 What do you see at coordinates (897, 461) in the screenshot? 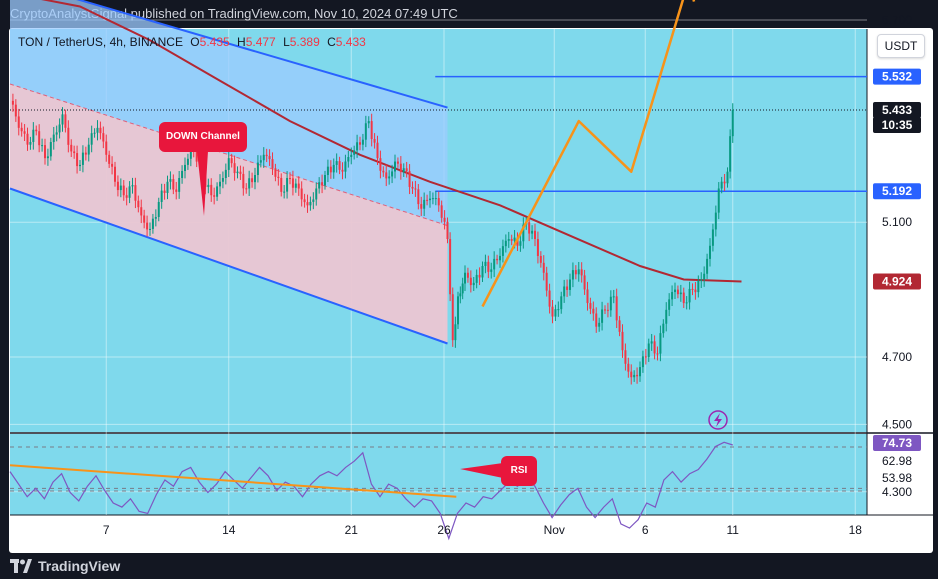
I see `rsi-badge-text: 62.98` at bounding box center [897, 461].